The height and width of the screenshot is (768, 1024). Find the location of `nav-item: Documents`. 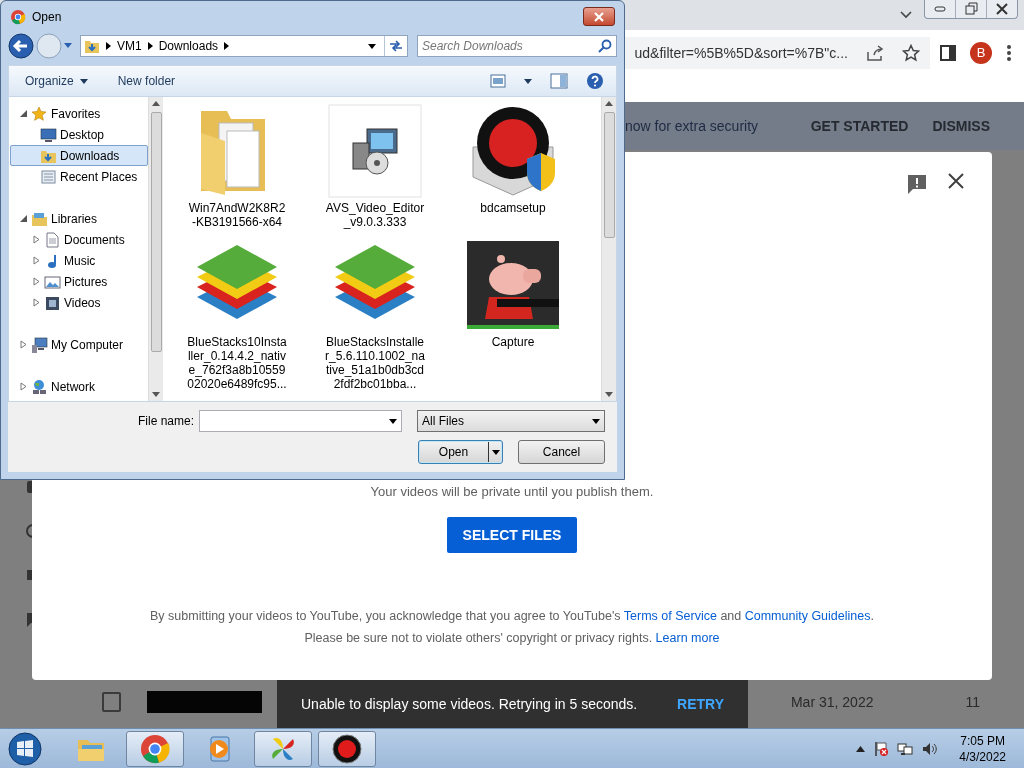

nav-item: Documents is located at coordinates (79, 239).